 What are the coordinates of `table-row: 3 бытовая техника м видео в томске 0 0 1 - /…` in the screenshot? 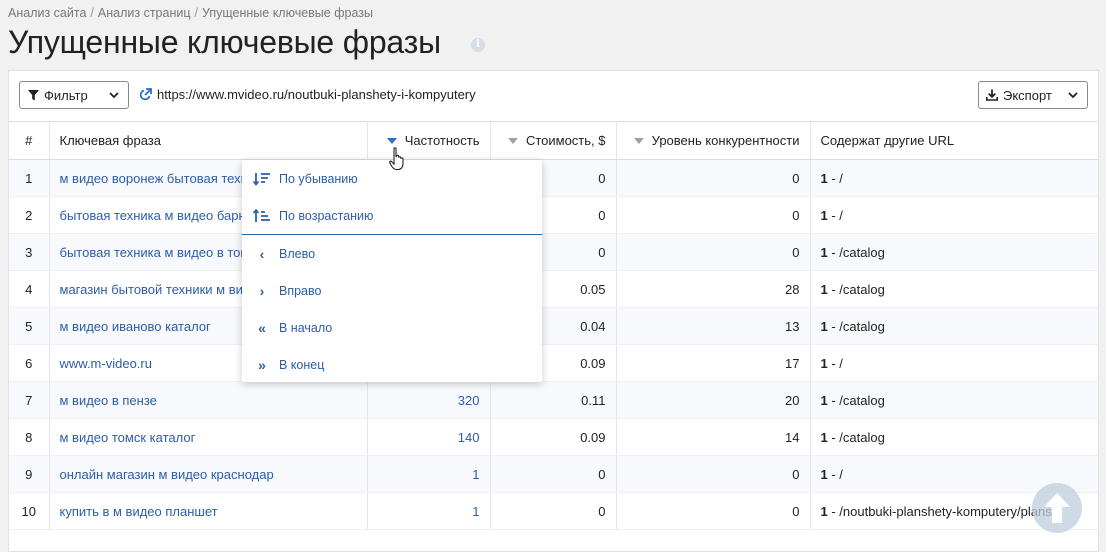 It's located at (553, 252).